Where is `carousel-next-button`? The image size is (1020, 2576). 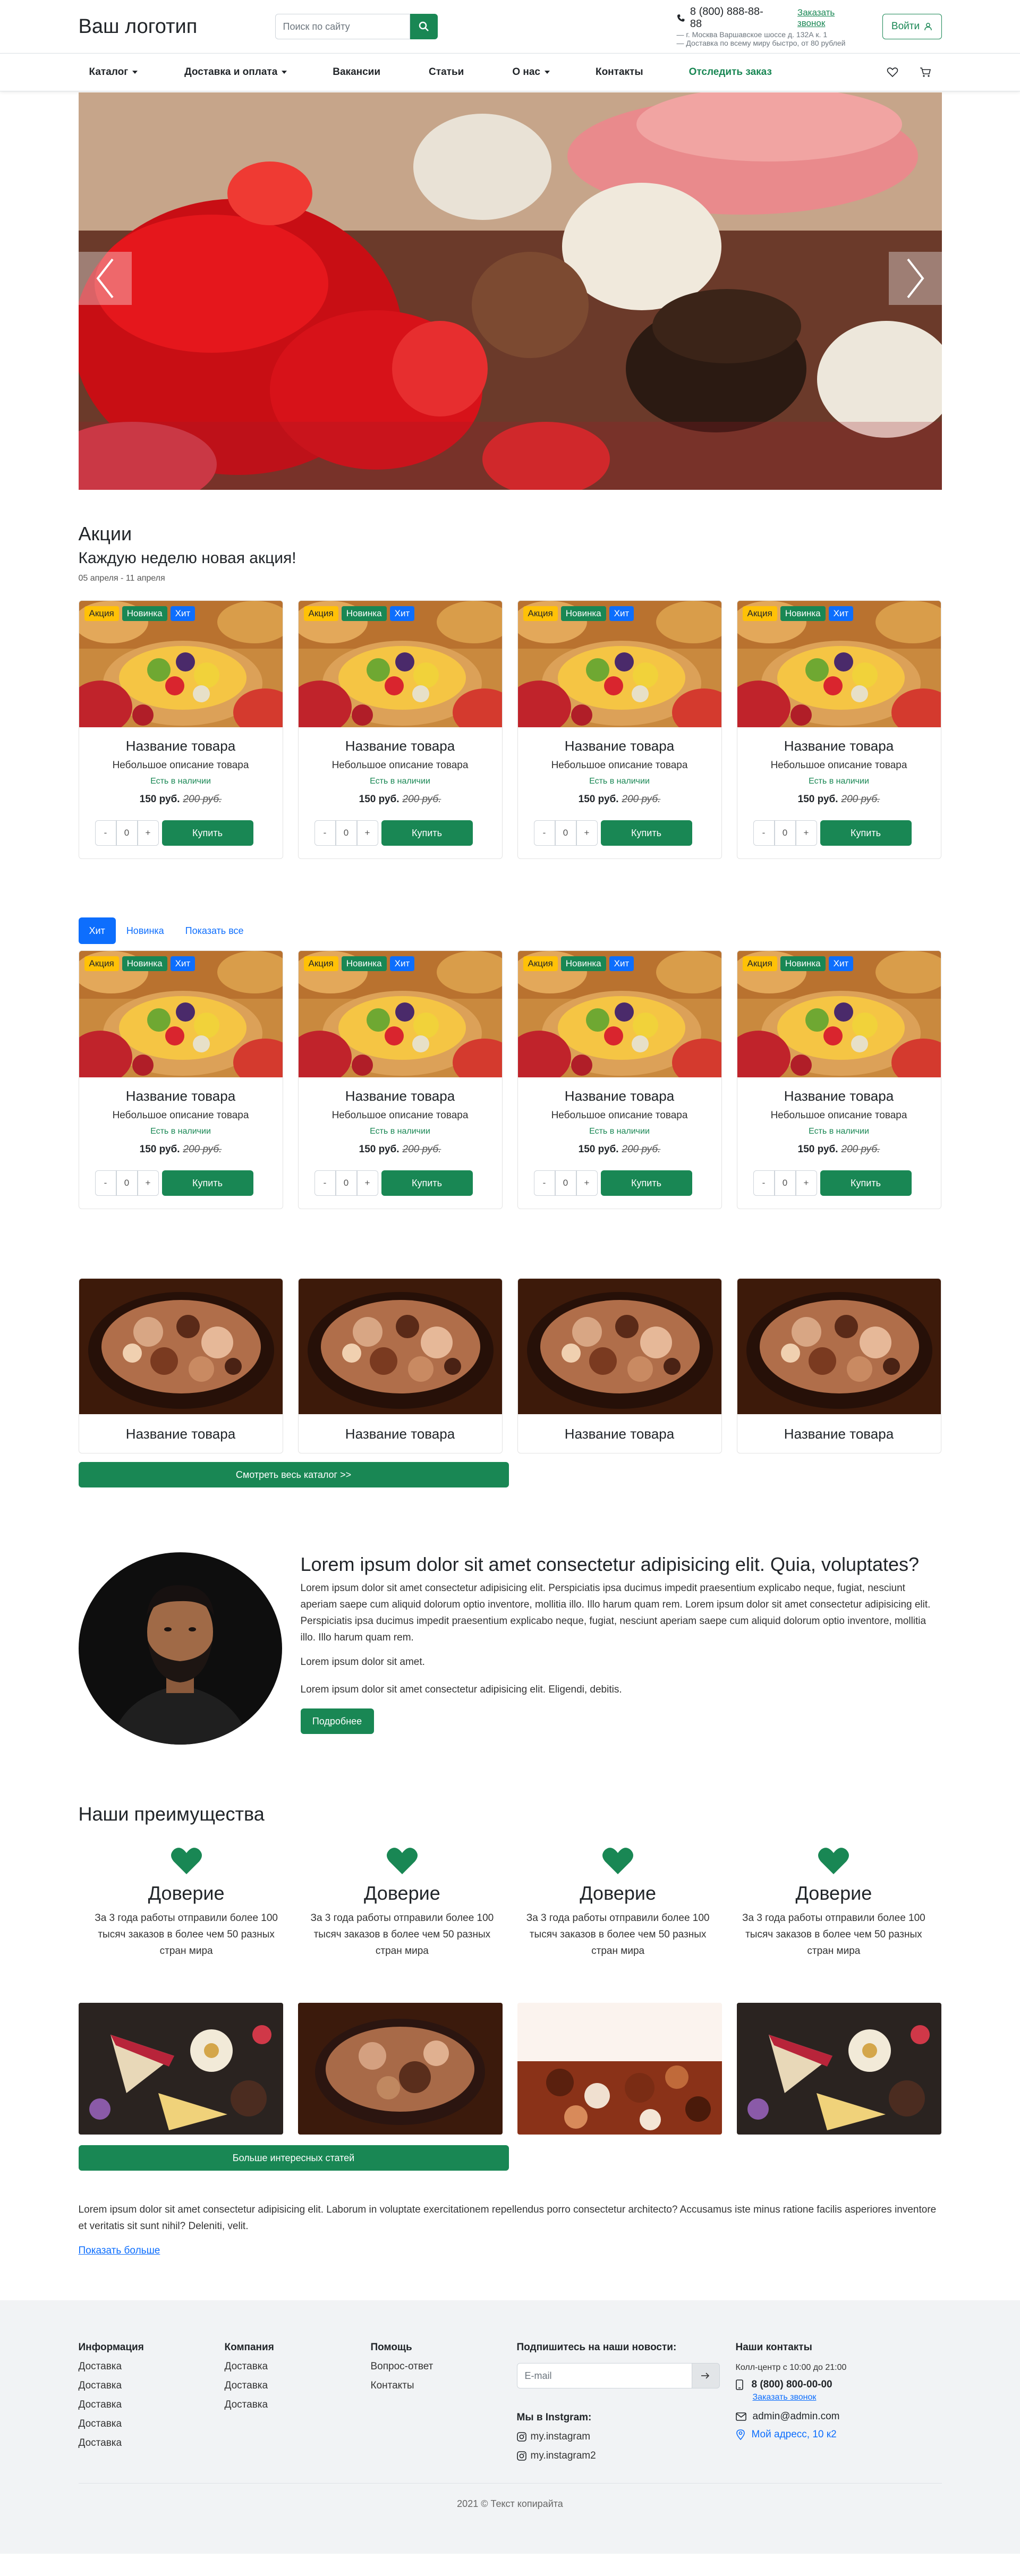 carousel-next-button is located at coordinates (915, 278).